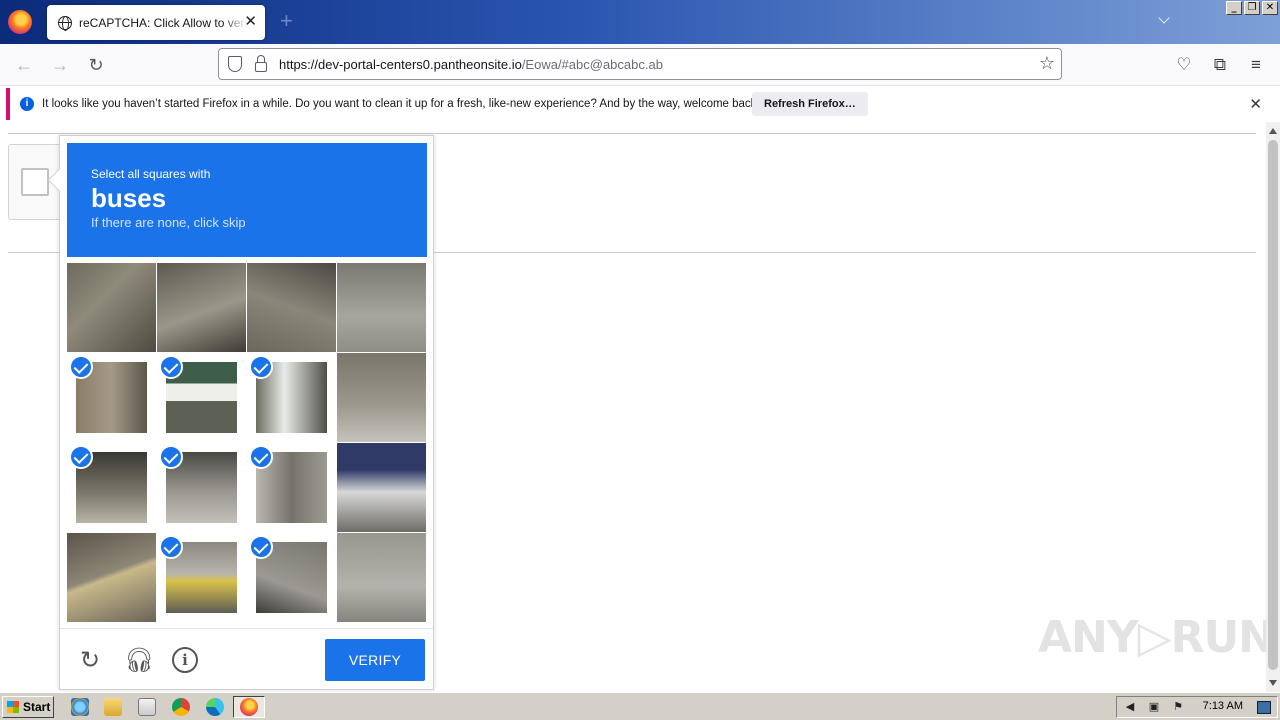  I want to click on recaptcha-checkbox, so click(35, 182).